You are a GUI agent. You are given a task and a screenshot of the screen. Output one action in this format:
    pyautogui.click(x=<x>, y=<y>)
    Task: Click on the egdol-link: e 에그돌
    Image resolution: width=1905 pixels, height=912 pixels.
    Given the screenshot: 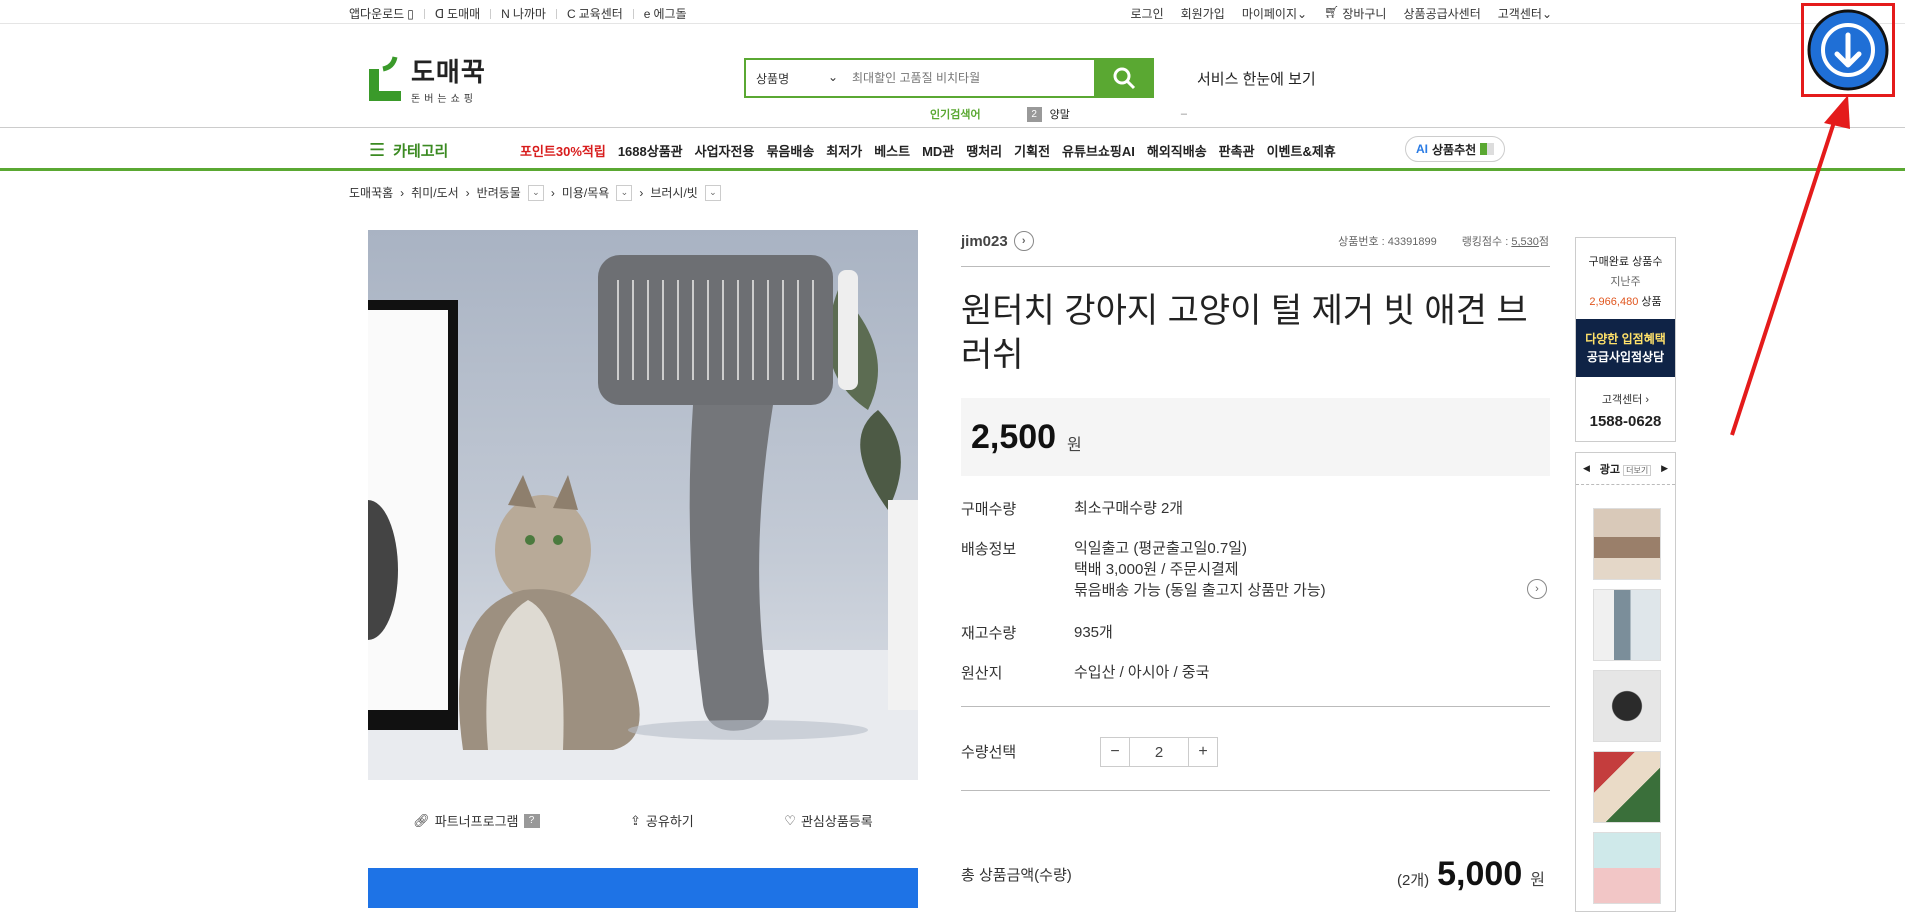 What is the action you would take?
    pyautogui.click(x=665, y=13)
    